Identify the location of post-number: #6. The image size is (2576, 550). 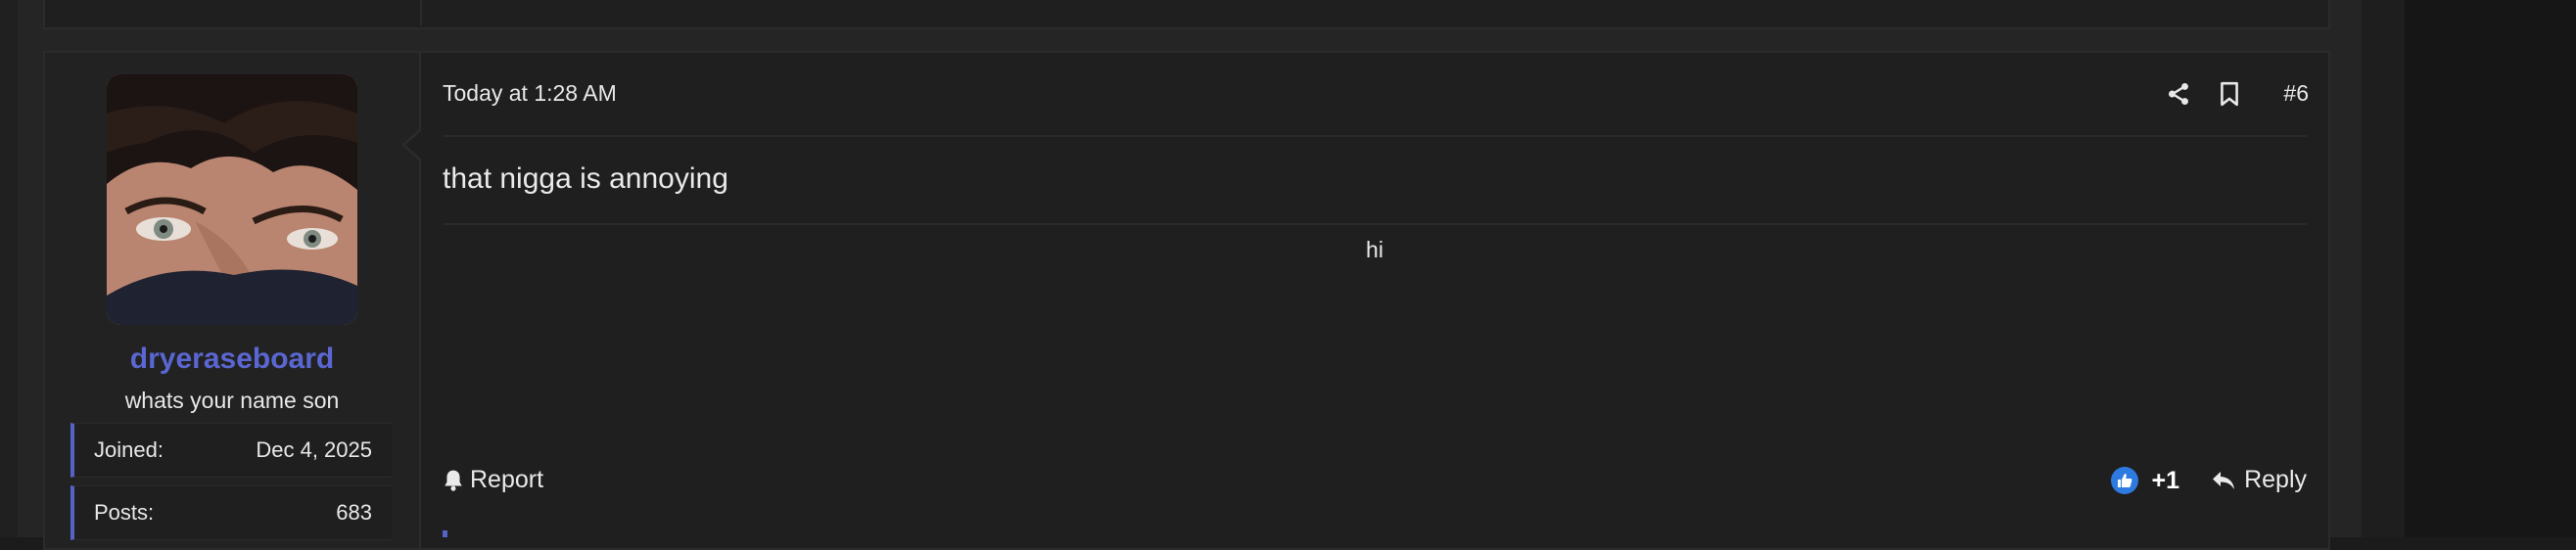
(2296, 93).